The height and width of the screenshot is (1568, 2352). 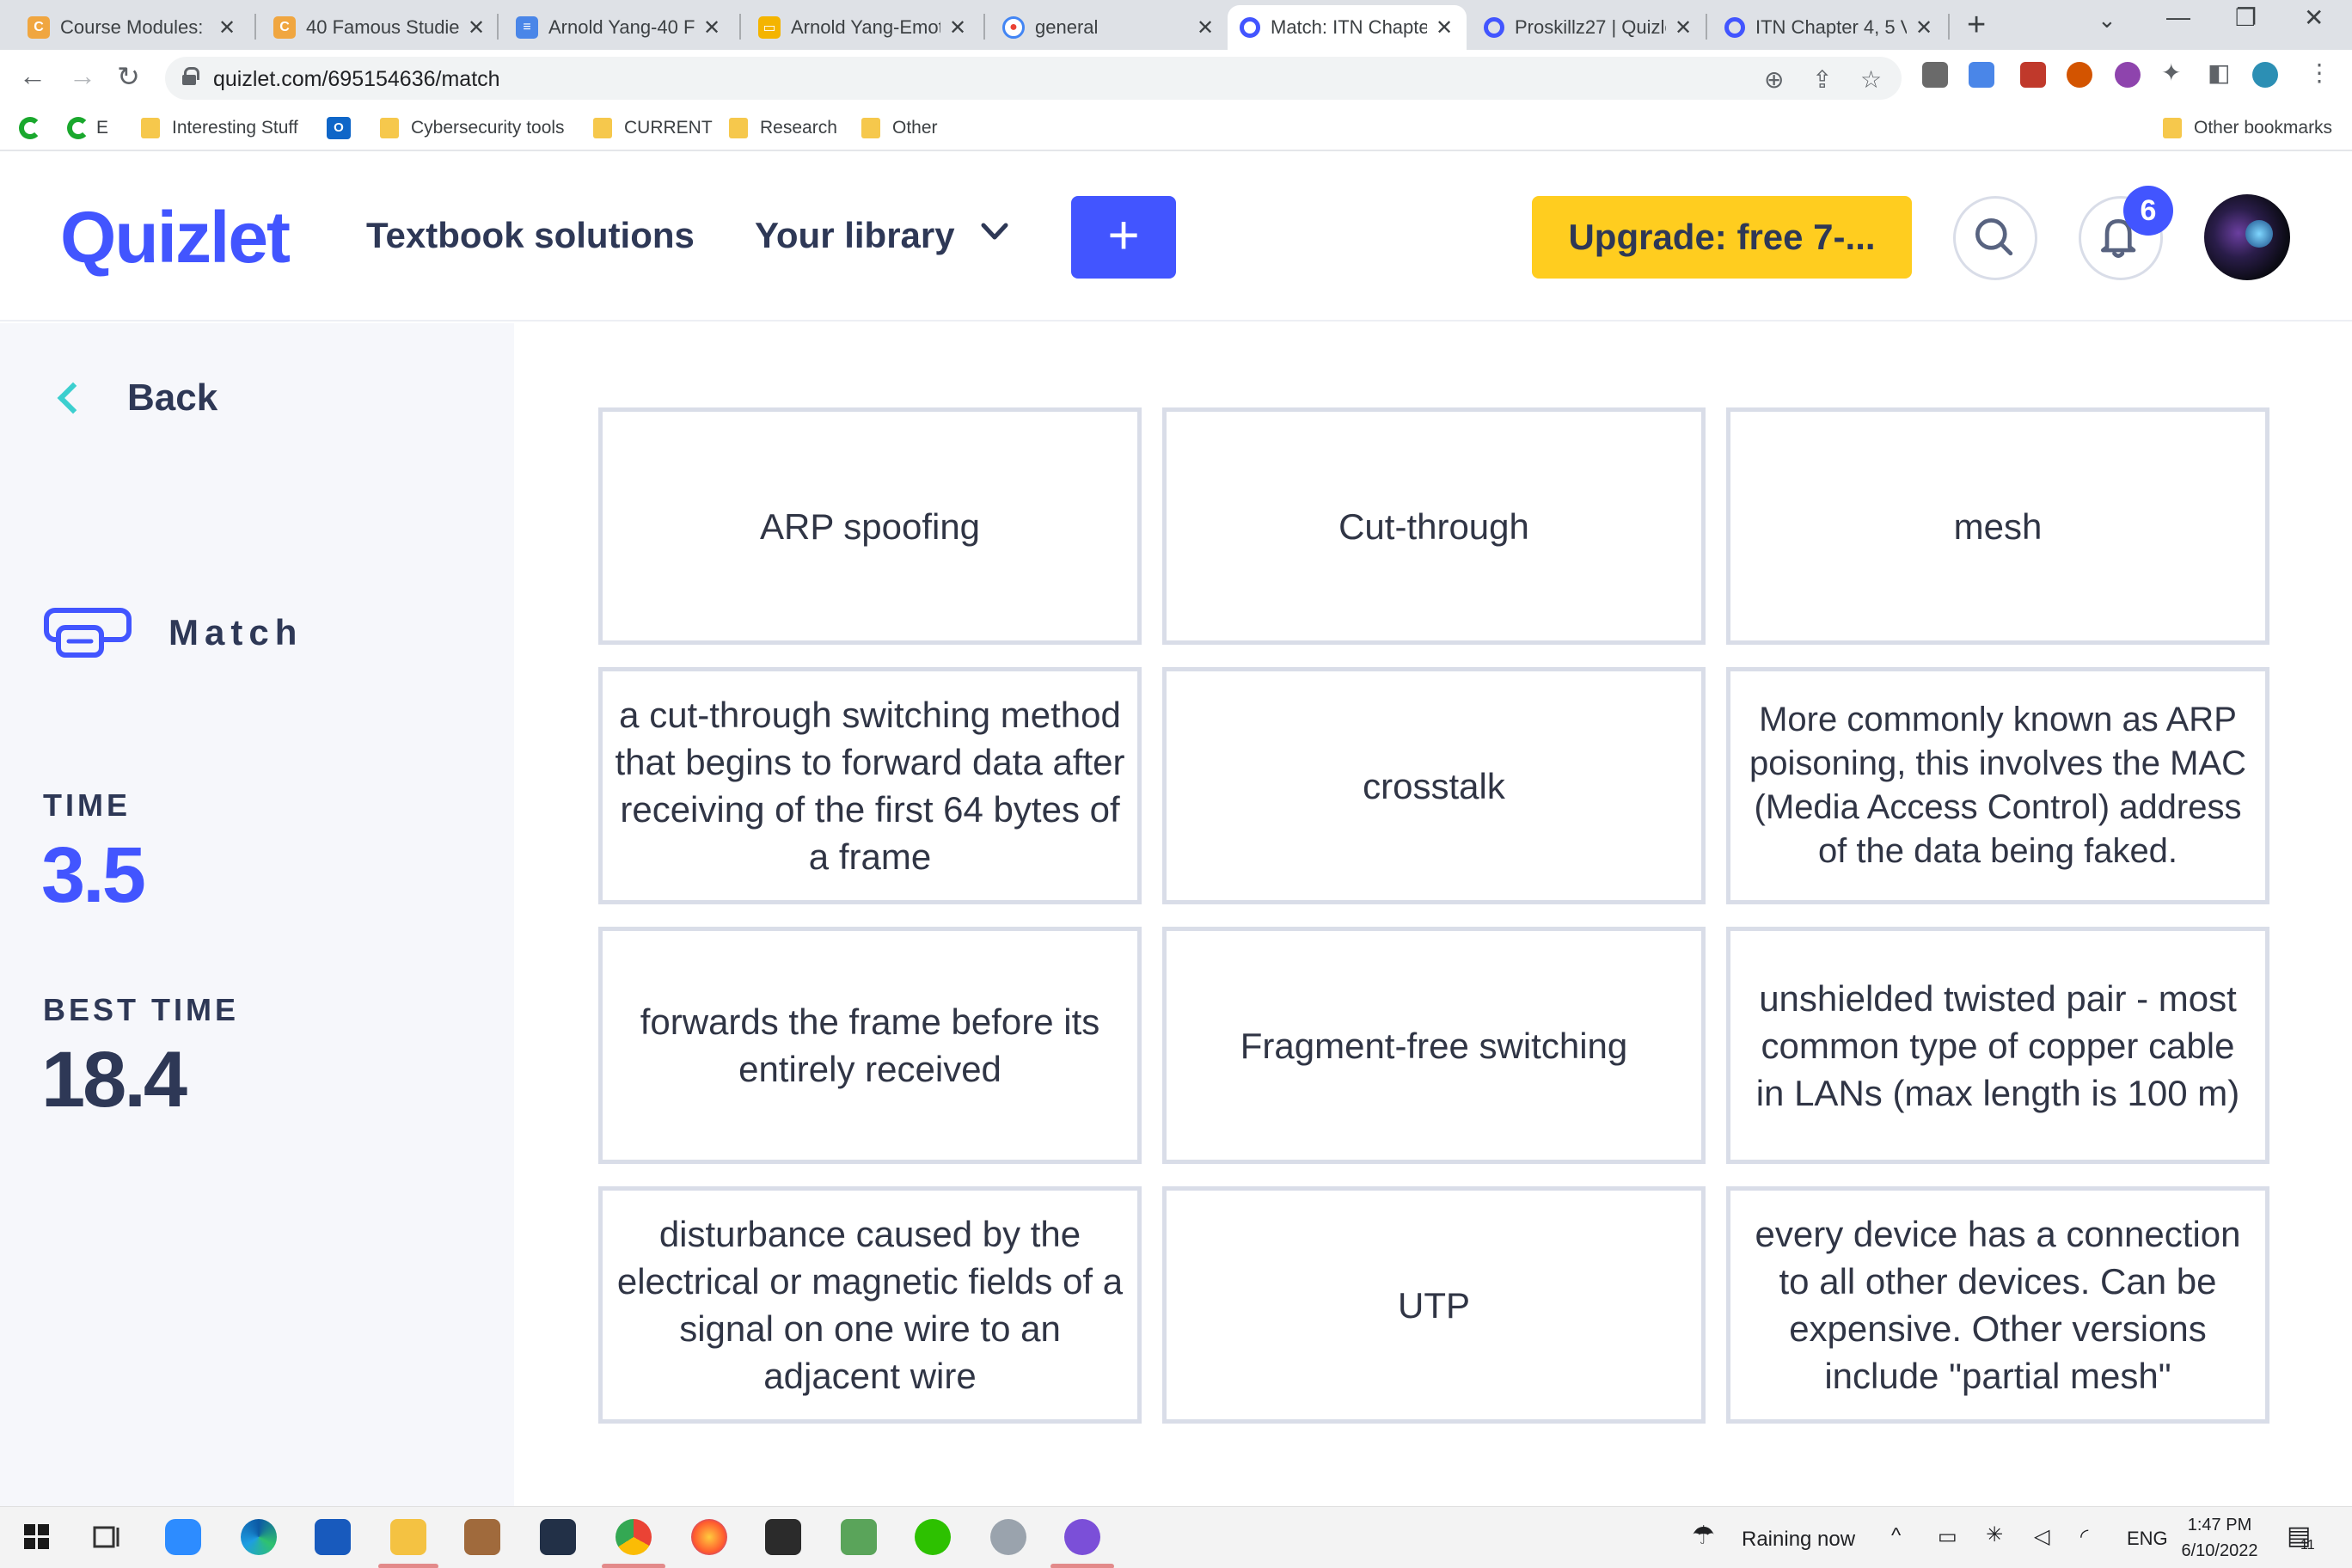 What do you see at coordinates (472, 128) in the screenshot?
I see `bookmark-cybersecurity: Cybersecurity tools` at bounding box center [472, 128].